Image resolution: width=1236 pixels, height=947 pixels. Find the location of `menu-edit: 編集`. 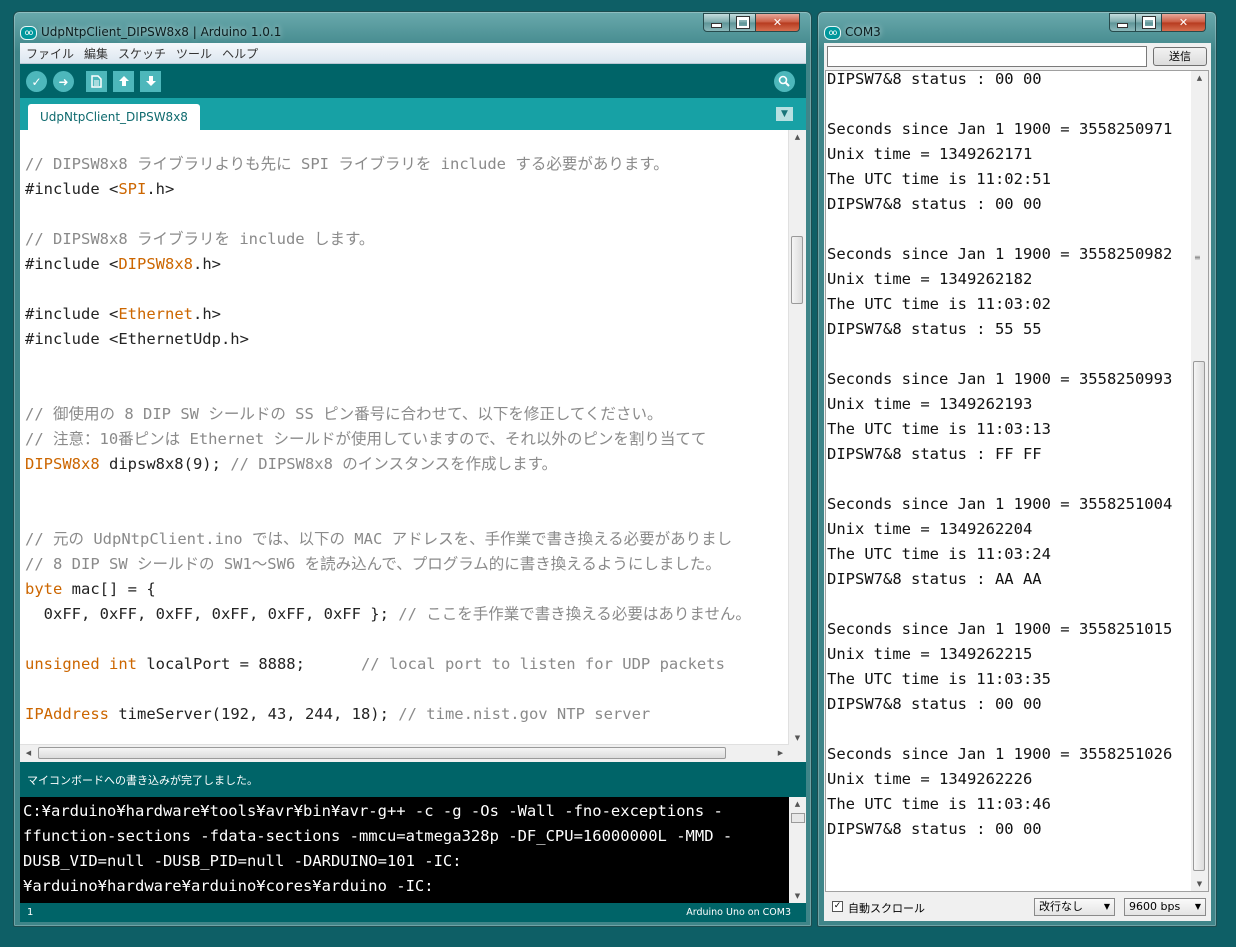

menu-edit: 編集 is located at coordinates (96, 53).